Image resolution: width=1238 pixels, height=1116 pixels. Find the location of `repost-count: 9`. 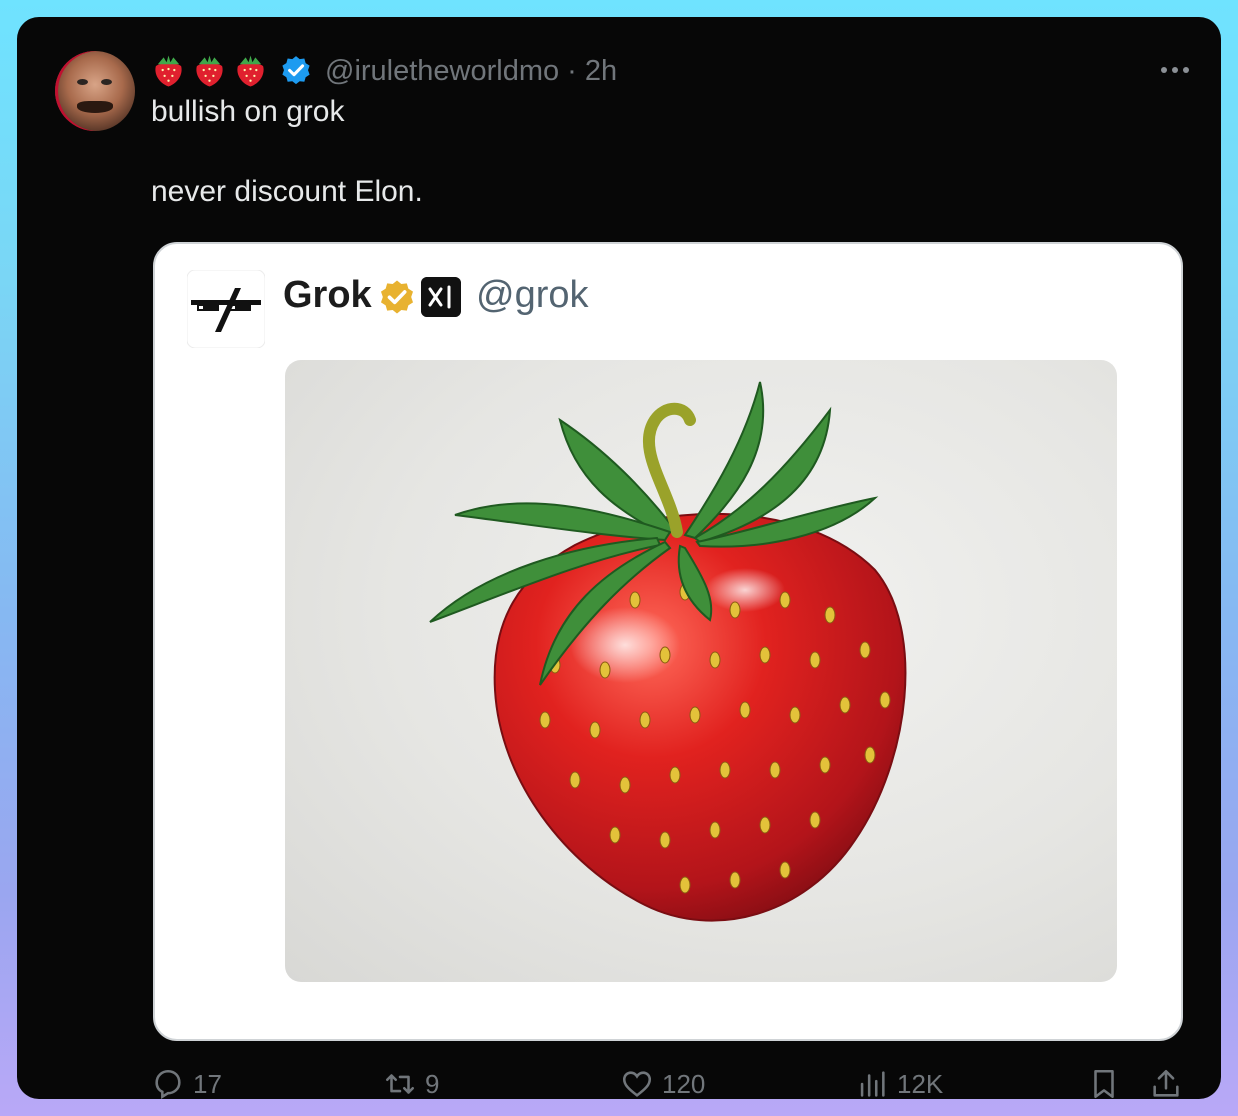

repost-count: 9 is located at coordinates (432, 1083).